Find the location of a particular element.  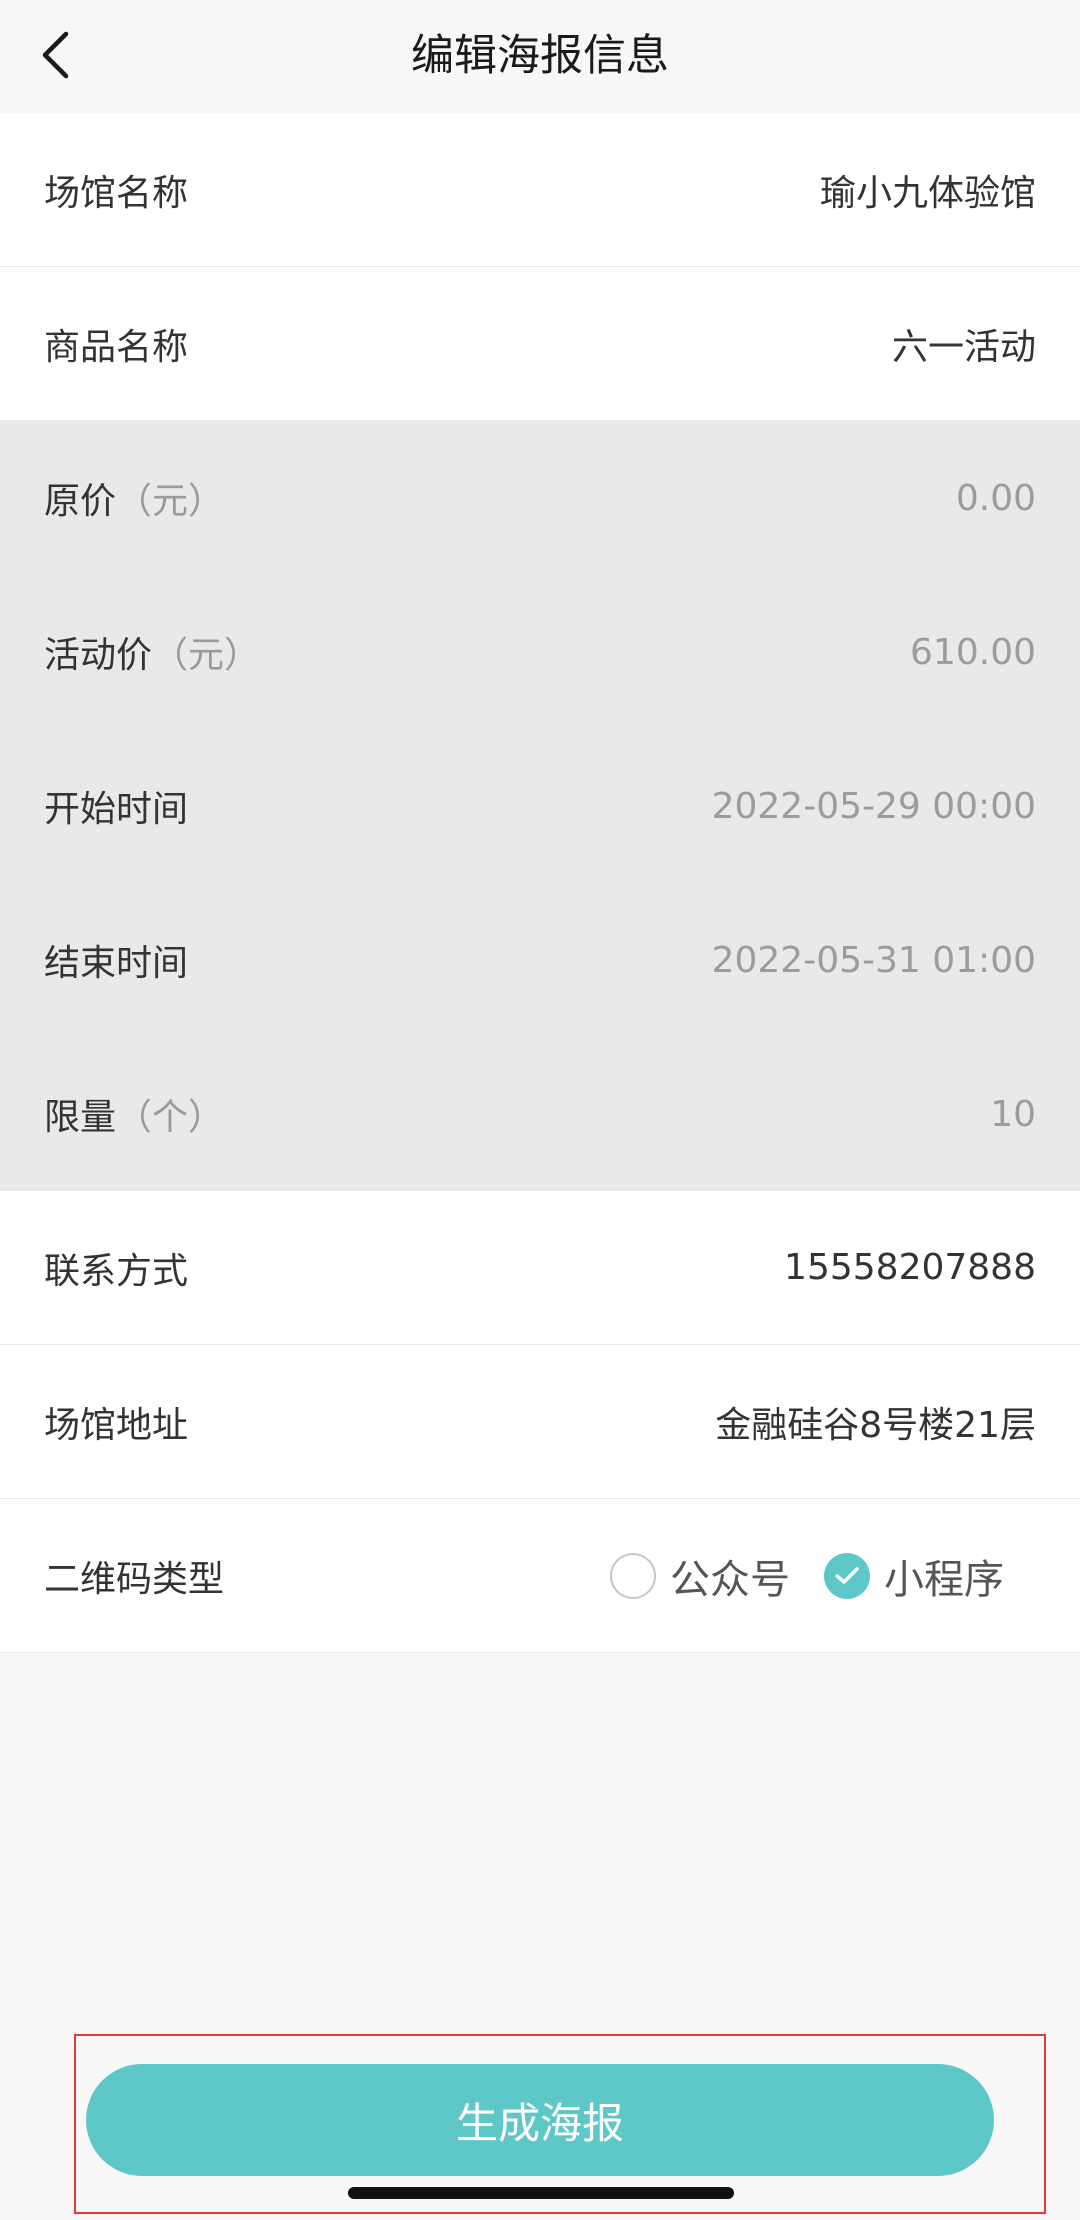

row-label: 原价（元） is located at coordinates (134, 501).